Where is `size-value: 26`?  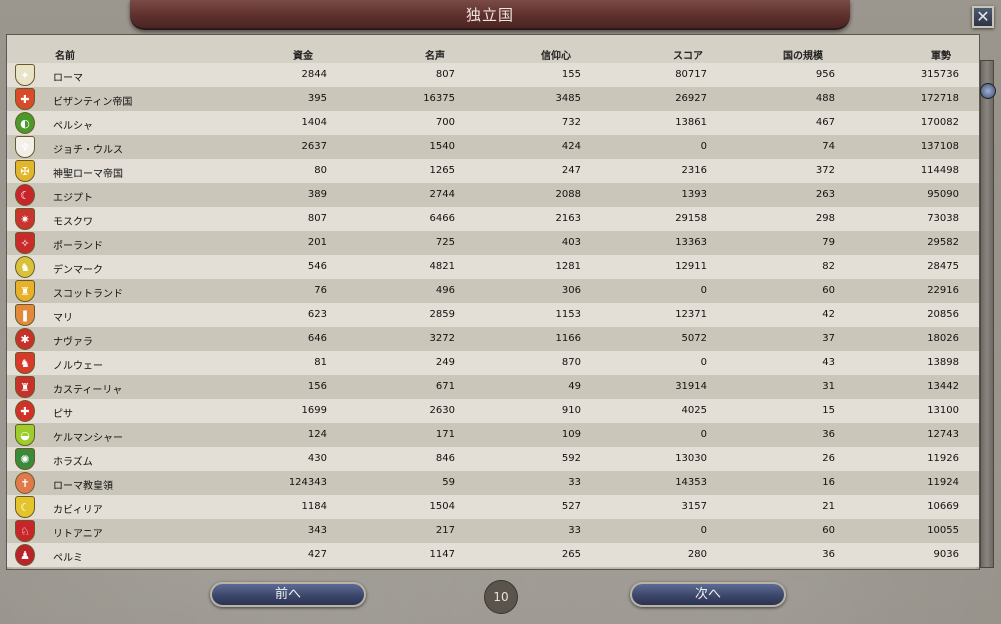
size-value: 26 is located at coordinates (828, 458).